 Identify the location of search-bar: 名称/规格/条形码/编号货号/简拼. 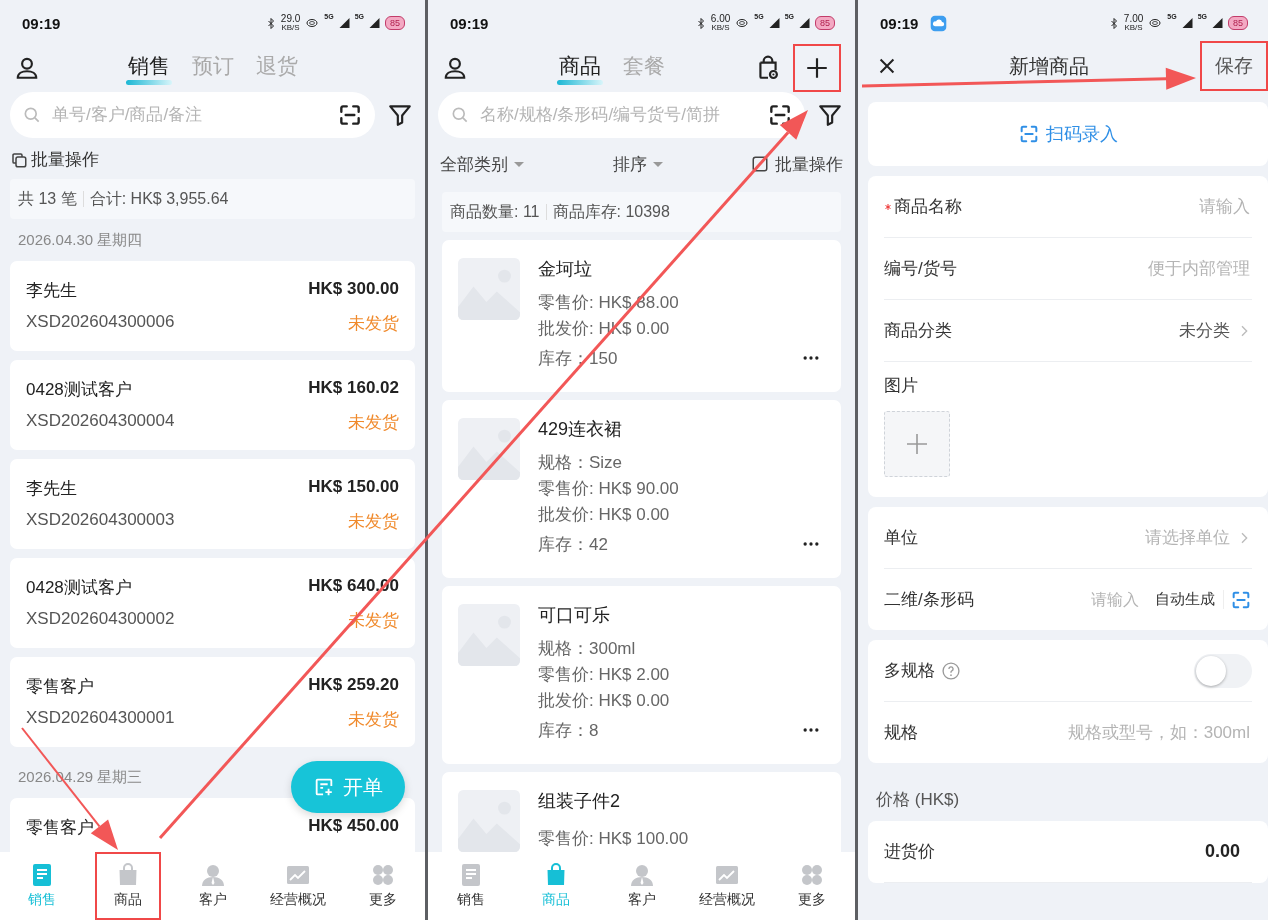
(621, 115).